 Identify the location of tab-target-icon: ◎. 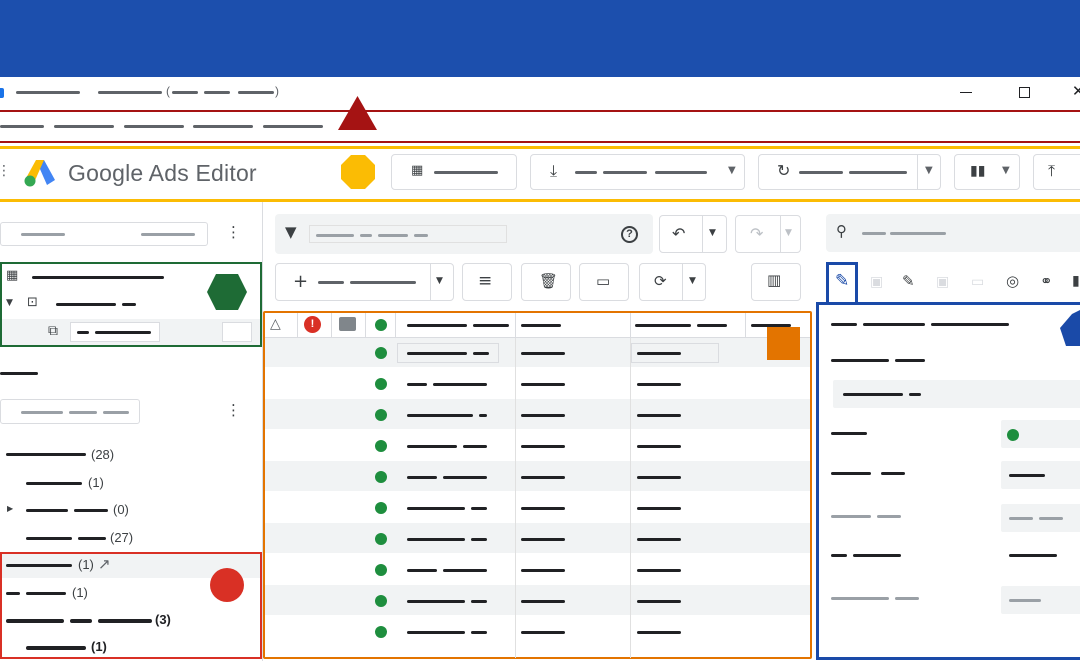
(1012, 281).